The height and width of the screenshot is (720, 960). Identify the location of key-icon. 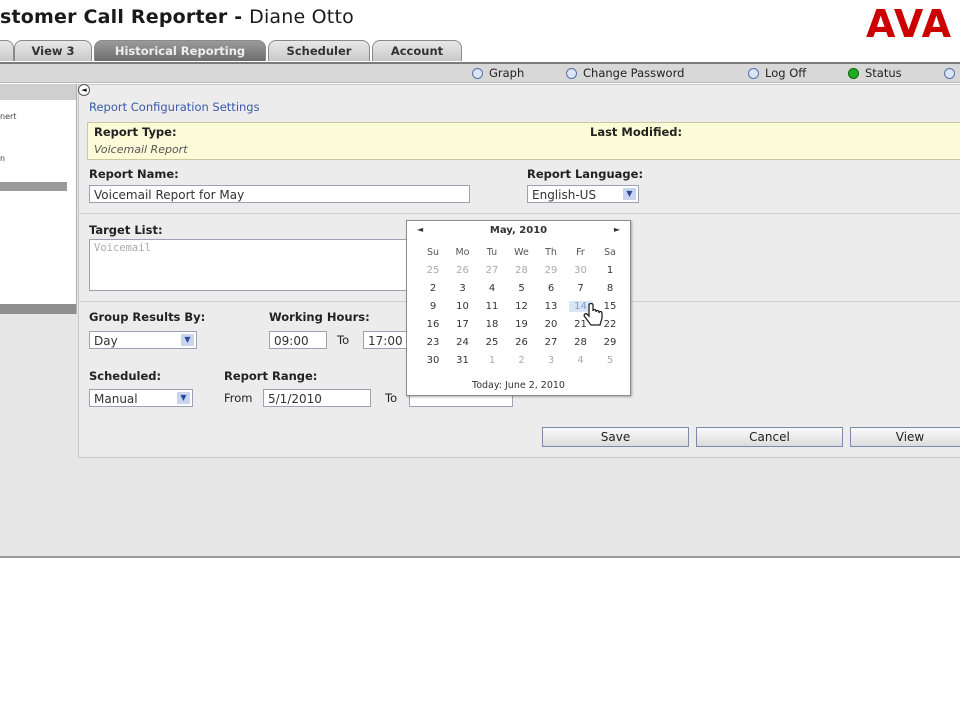
(571, 73).